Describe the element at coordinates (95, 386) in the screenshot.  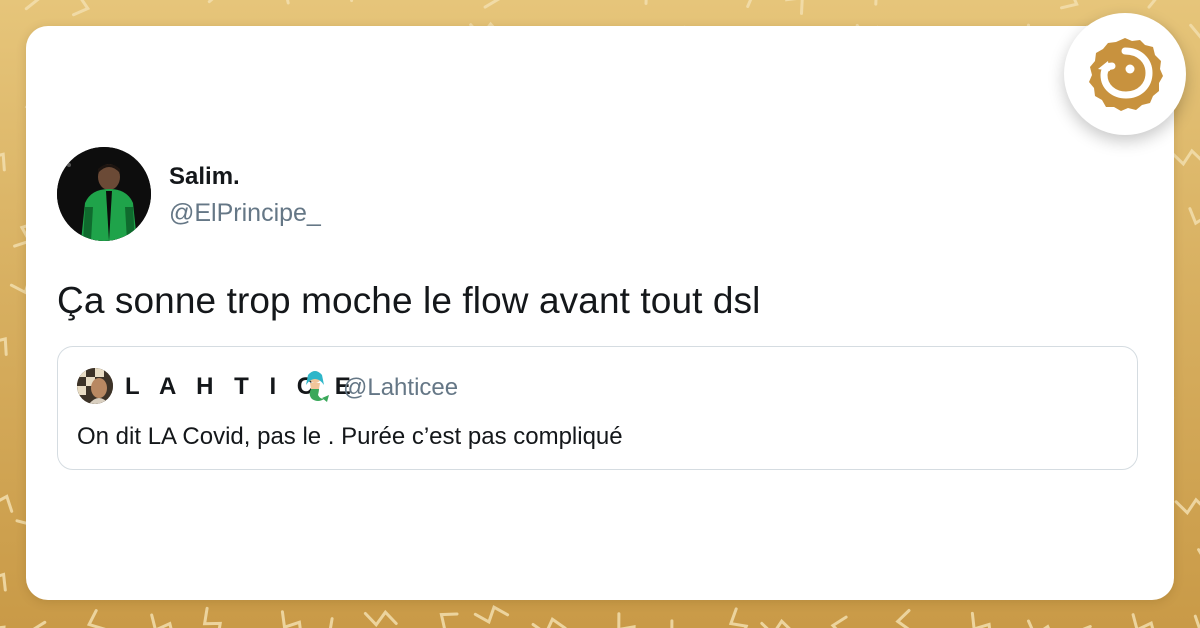
I see `quoted-author-avatar` at that location.